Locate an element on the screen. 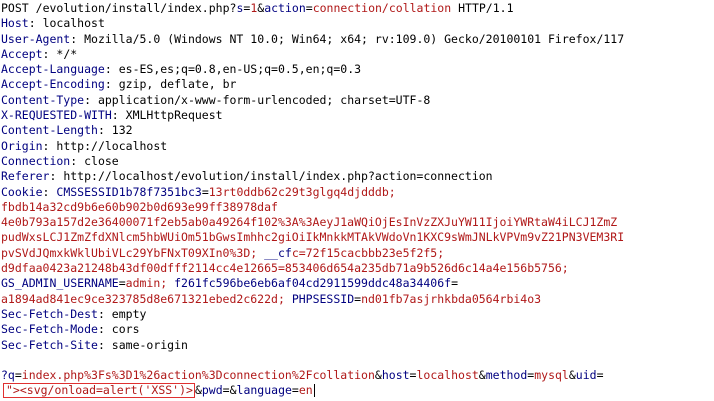 This screenshot has width=714, height=401. query-value-s: 1 is located at coordinates (254, 8).